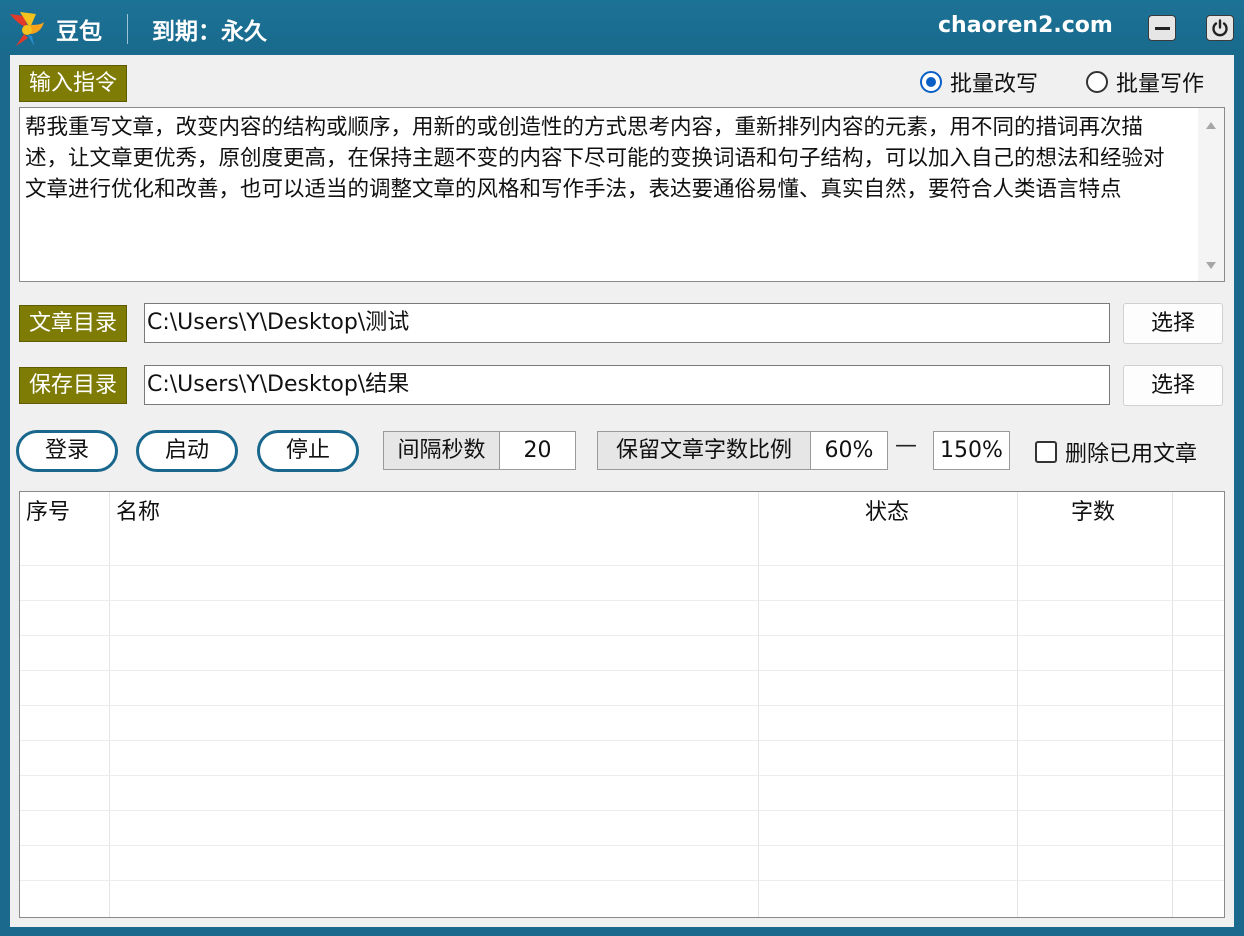 This screenshot has width=1244, height=936. Describe the element at coordinates (537, 450) in the screenshot. I see `interval-input: 20` at that location.